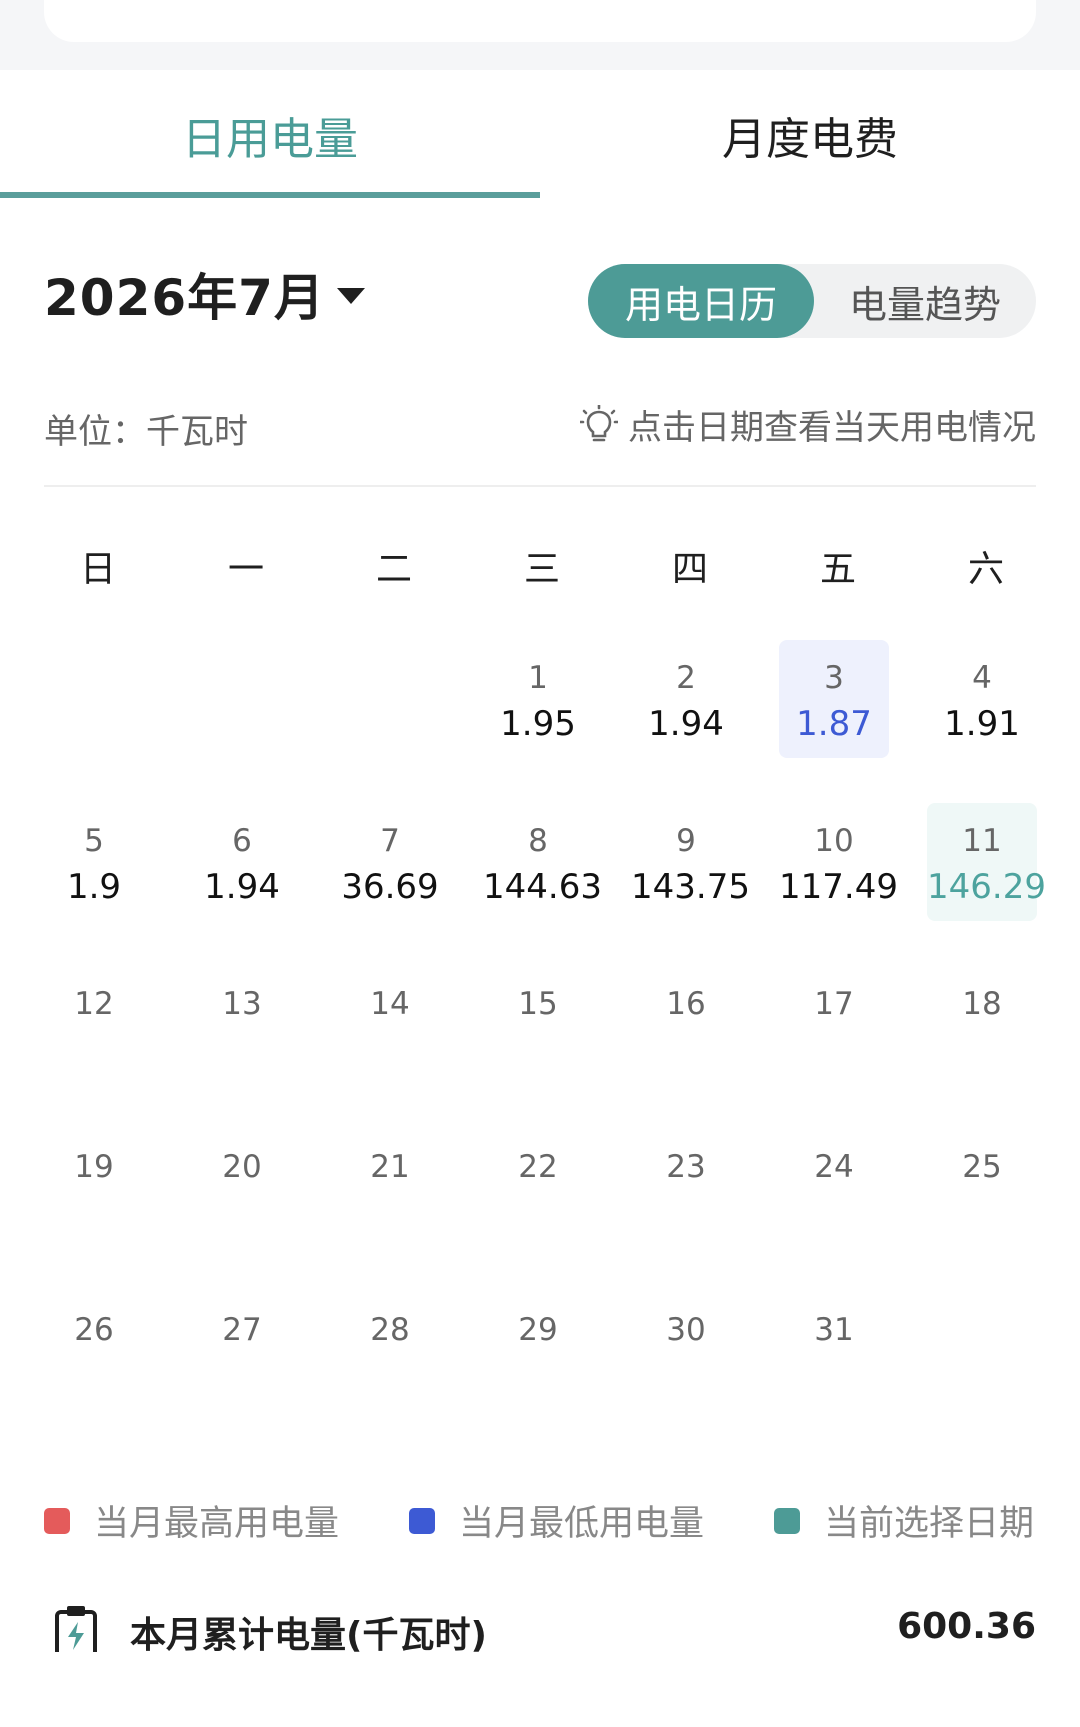 The width and height of the screenshot is (1080, 1727). Describe the element at coordinates (94, 1330) in the screenshot. I see `day-number: 26` at that location.